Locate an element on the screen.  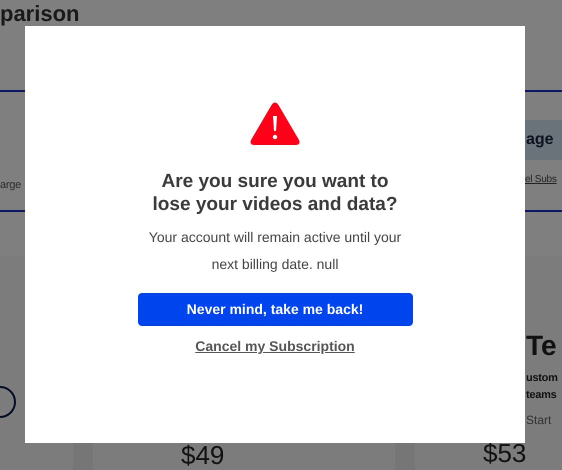
plan-description: teams is located at coordinates (542, 395).